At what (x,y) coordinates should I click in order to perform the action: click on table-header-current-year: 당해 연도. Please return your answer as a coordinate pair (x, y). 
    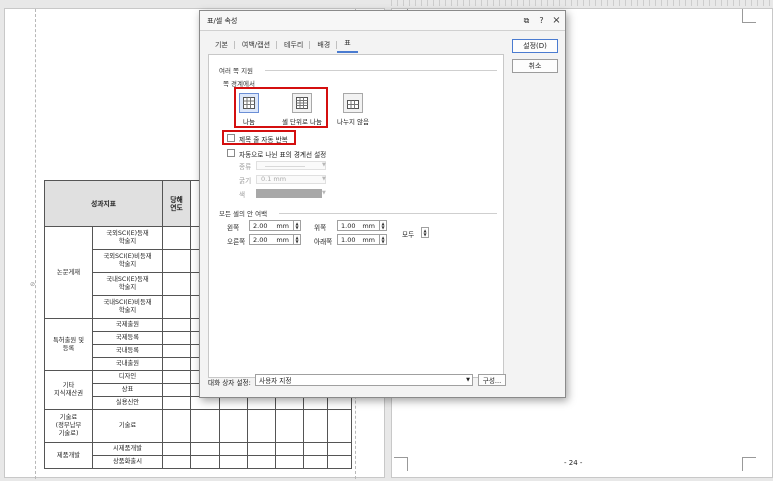
    Looking at the image, I should click on (177, 203).